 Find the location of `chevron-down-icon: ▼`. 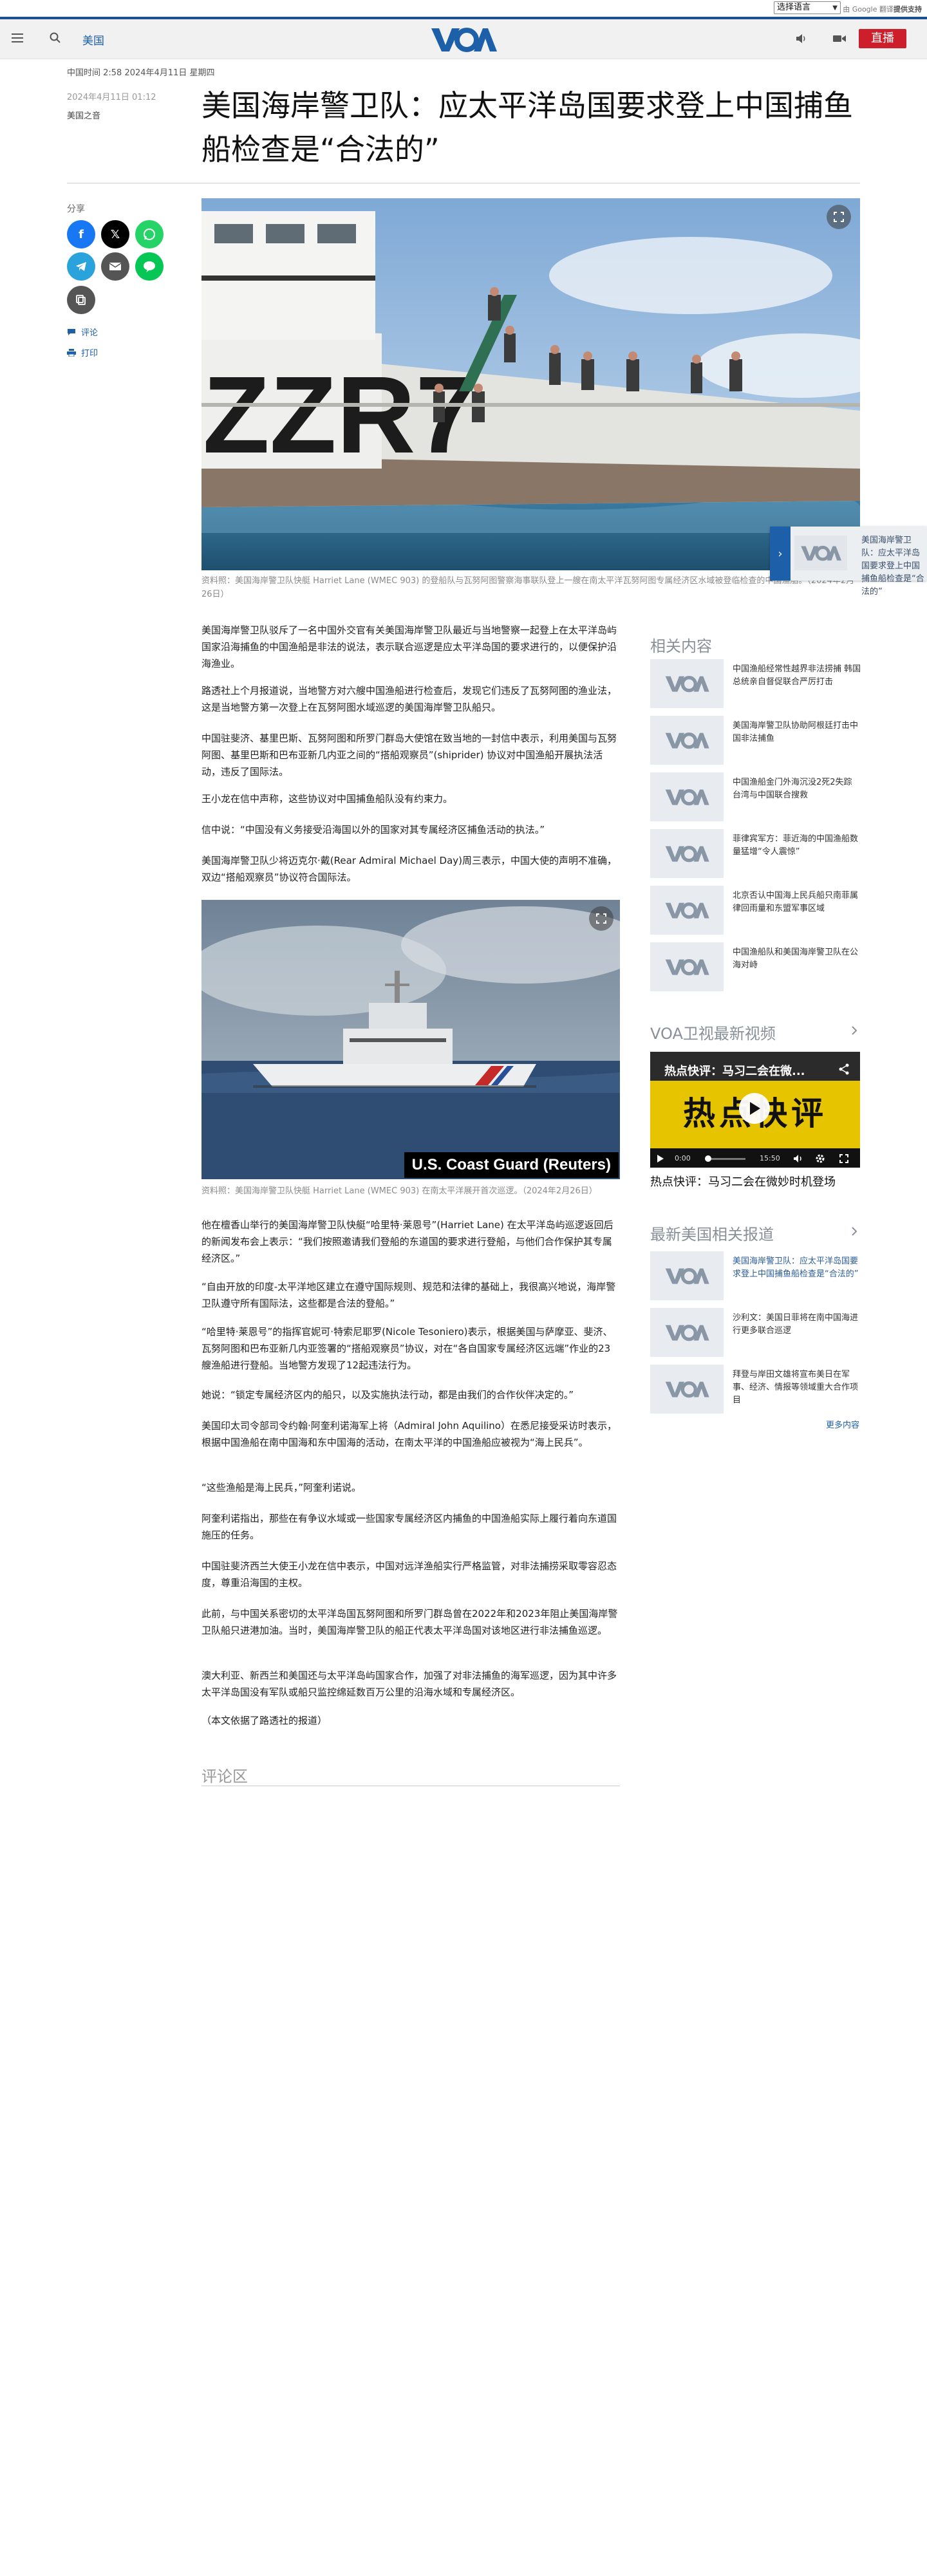

chevron-down-icon: ▼ is located at coordinates (835, 8).